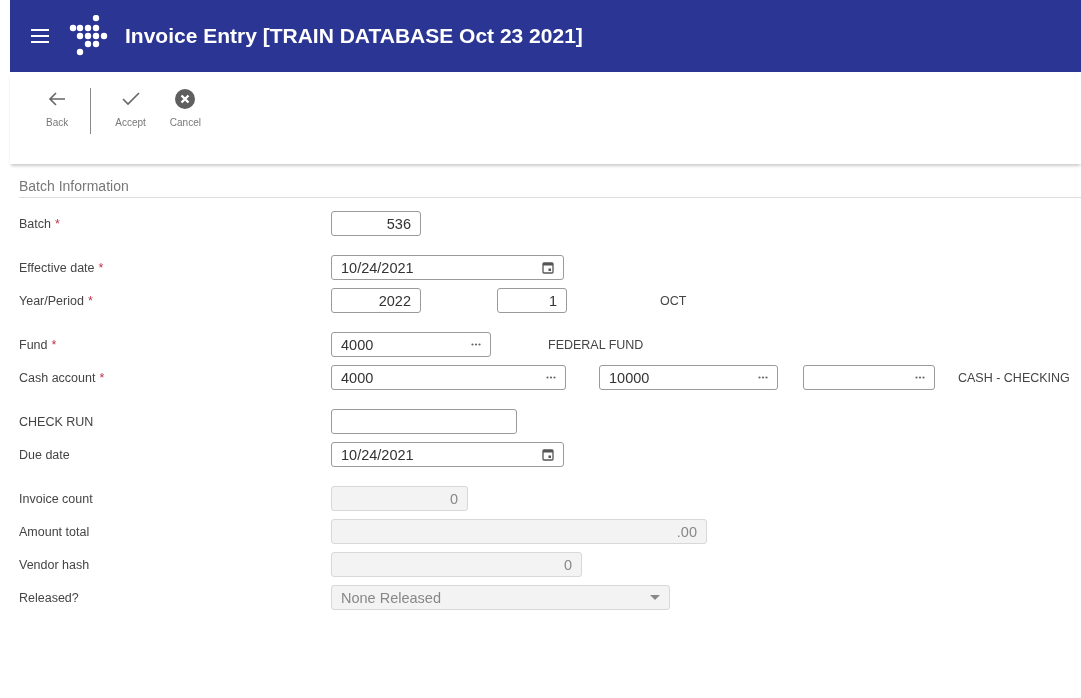 Image resolution: width=1081 pixels, height=698 pixels. I want to click on section-title: Batch Information, so click(550, 188).